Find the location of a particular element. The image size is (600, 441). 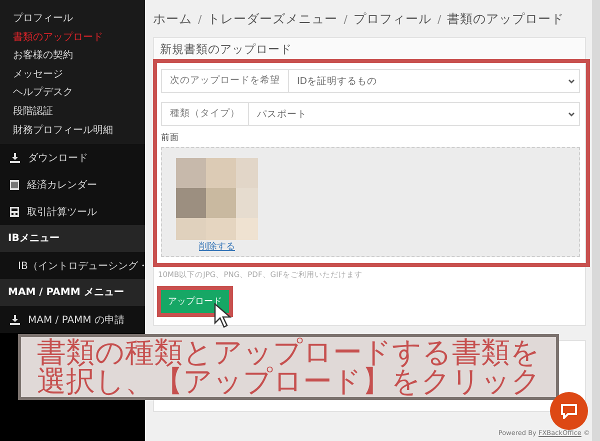

chat-button is located at coordinates (569, 411).